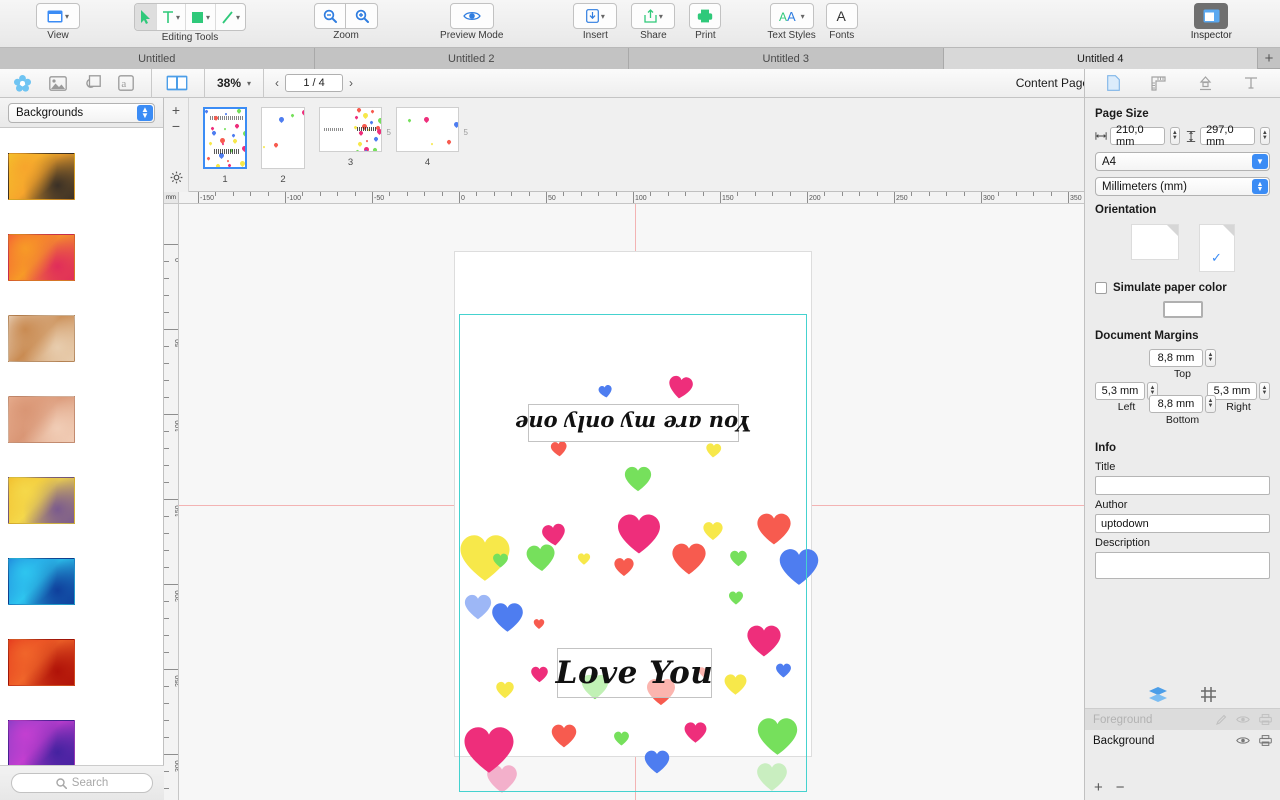  What do you see at coordinates (1269, 58) in the screenshot?
I see `new-tab-button: +` at bounding box center [1269, 58].